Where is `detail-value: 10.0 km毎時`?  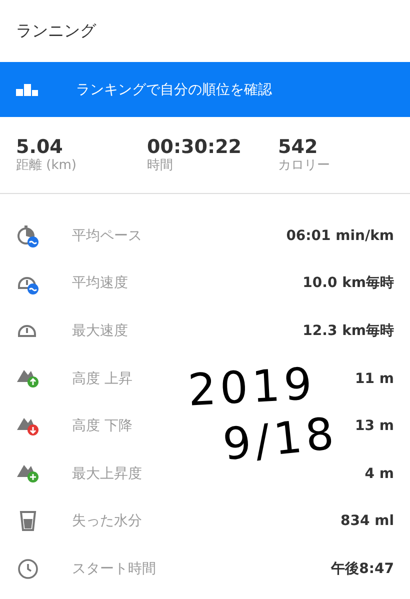
detail-value: 10.0 km毎時 is located at coordinates (348, 283).